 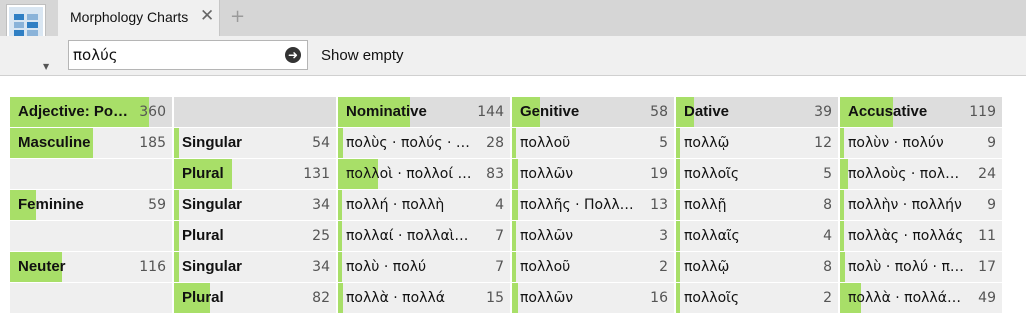 What do you see at coordinates (991, 205) in the screenshot?
I see `cell-count: 9` at bounding box center [991, 205].